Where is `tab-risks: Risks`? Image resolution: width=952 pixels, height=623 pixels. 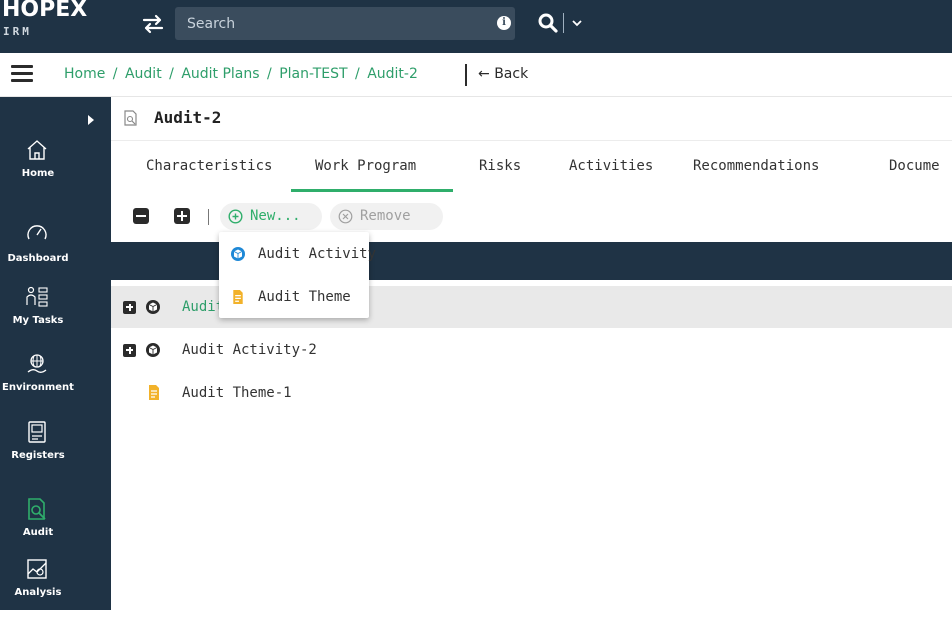 tab-risks: Risks is located at coordinates (500, 166).